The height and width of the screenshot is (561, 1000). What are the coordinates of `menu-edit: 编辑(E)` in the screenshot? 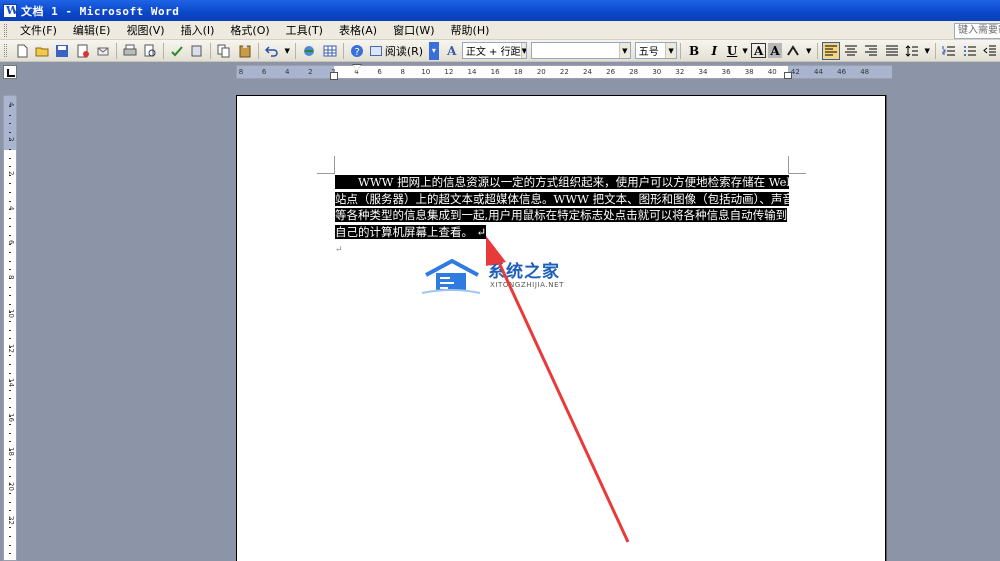 It's located at (92, 30).